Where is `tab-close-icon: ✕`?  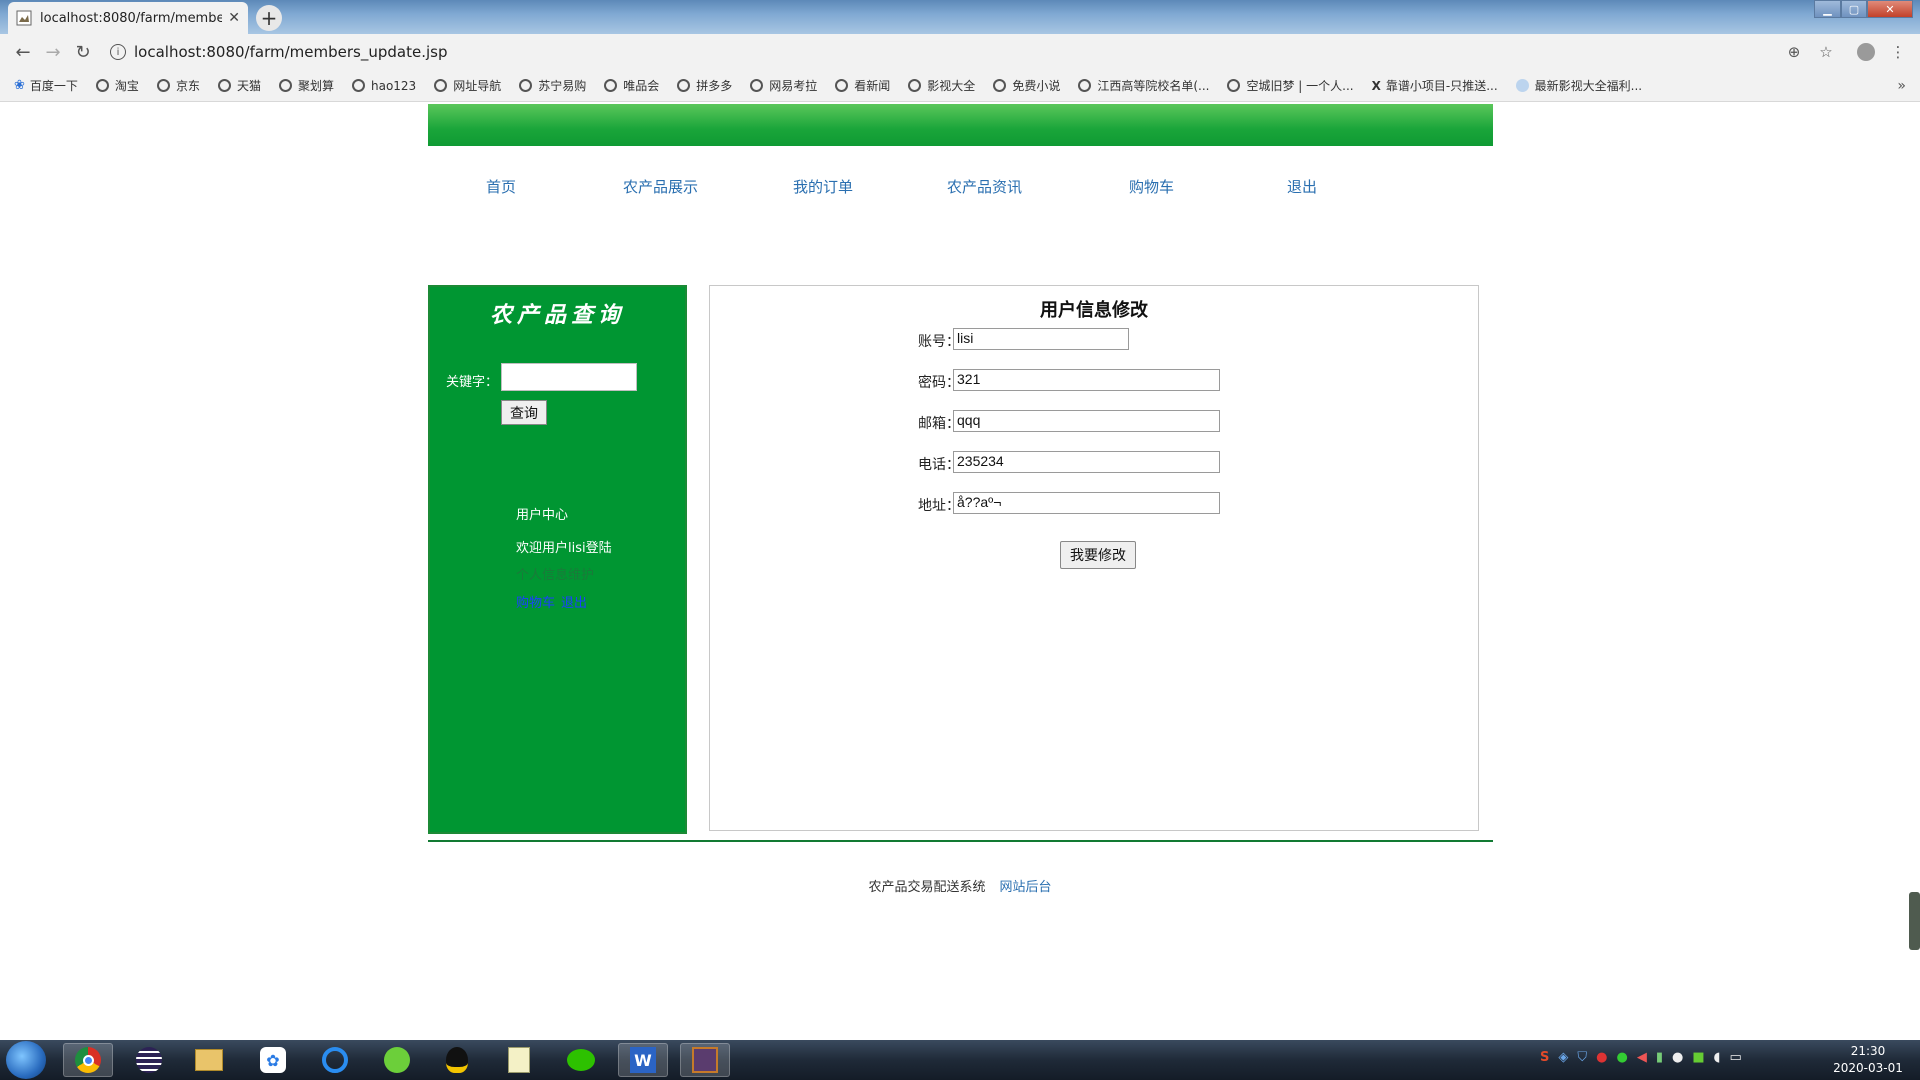 tab-close-icon: ✕ is located at coordinates (234, 18).